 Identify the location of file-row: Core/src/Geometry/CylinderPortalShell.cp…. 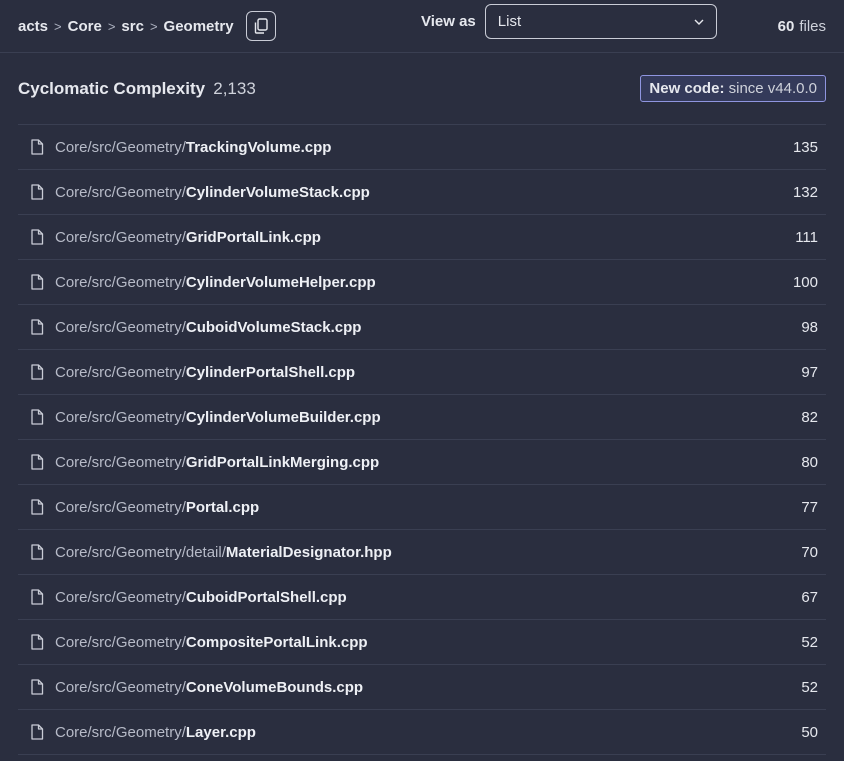
(422, 372).